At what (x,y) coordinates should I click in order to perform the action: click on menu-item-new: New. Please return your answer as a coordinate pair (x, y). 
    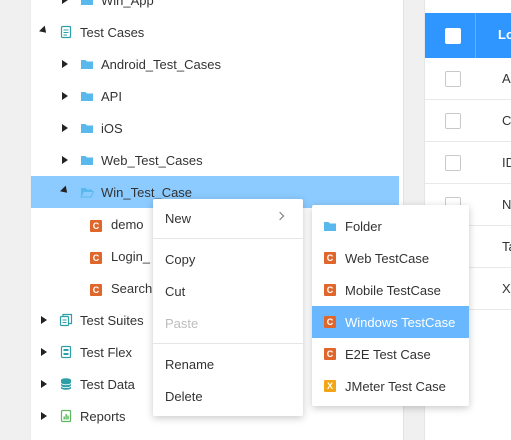
    Looking at the image, I should click on (228, 218).